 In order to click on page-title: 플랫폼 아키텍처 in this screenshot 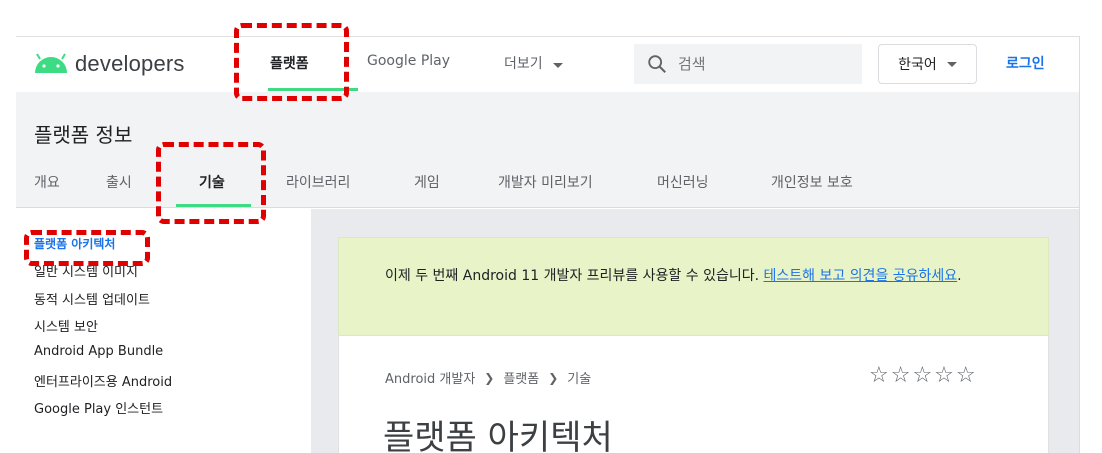, I will do `click(498, 435)`.